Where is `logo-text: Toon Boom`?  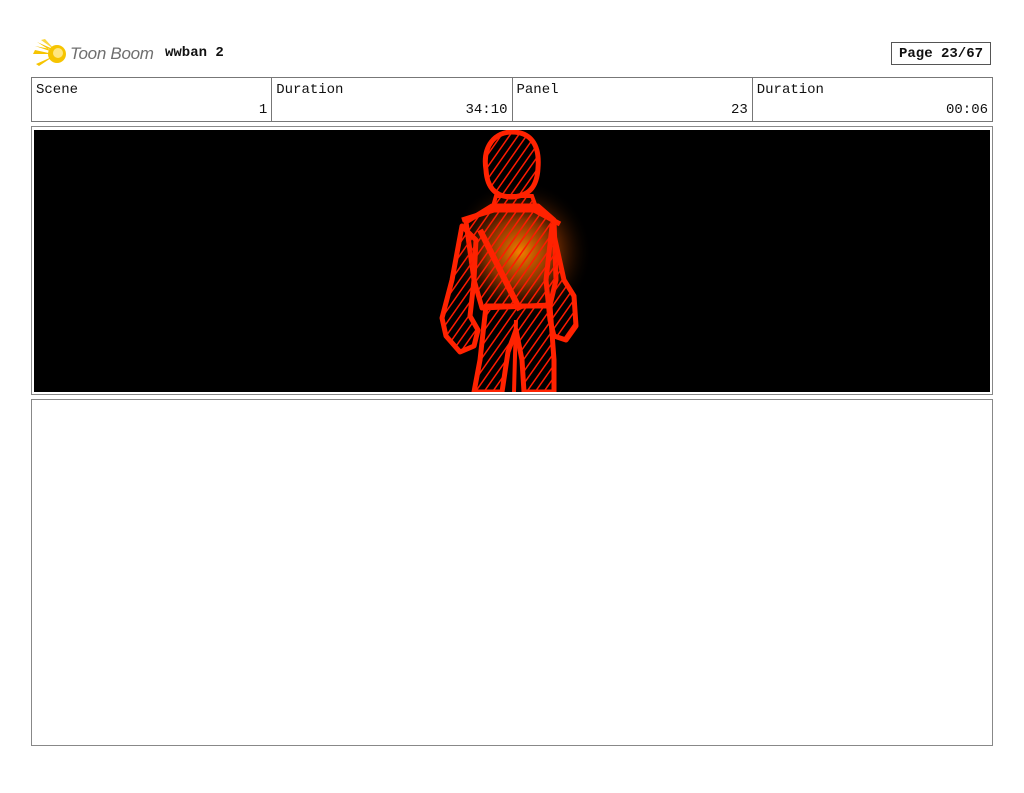
logo-text: Toon Boom is located at coordinates (112, 53).